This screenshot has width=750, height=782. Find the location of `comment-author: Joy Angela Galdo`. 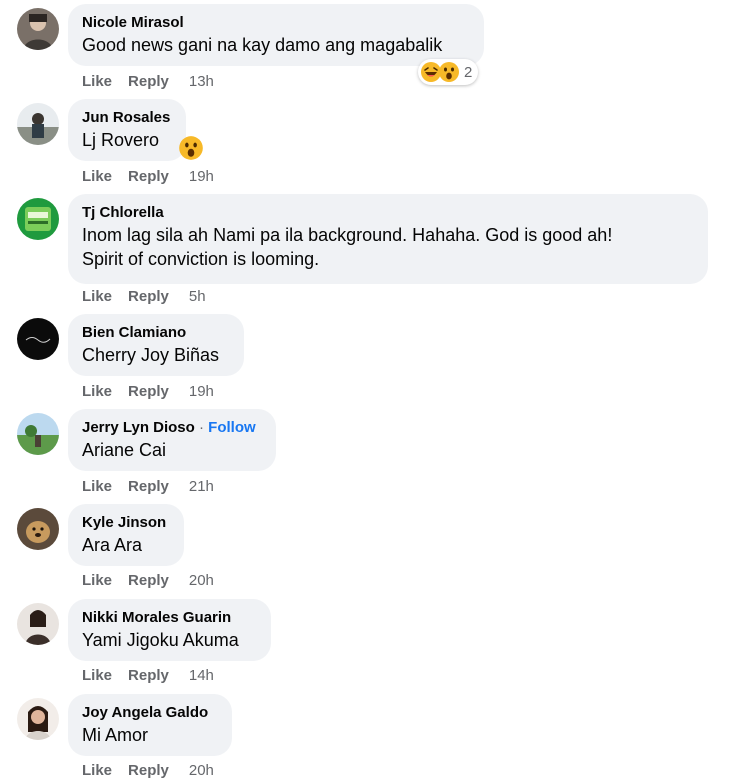

comment-author: Joy Angela Galdo is located at coordinates (150, 713).